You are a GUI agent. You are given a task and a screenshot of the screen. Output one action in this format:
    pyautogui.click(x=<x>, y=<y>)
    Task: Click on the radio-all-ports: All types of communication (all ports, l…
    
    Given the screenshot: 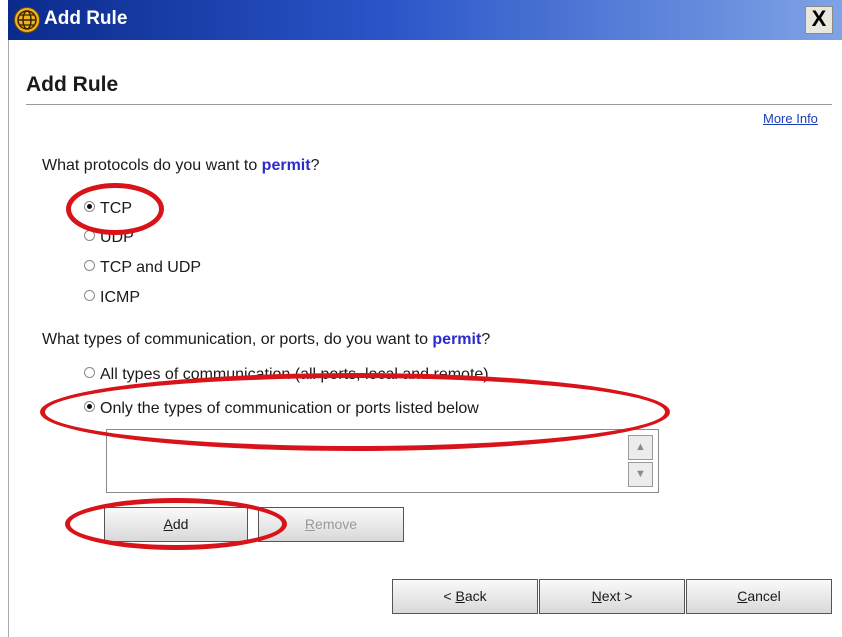 What is the action you would take?
    pyautogui.click(x=286, y=376)
    